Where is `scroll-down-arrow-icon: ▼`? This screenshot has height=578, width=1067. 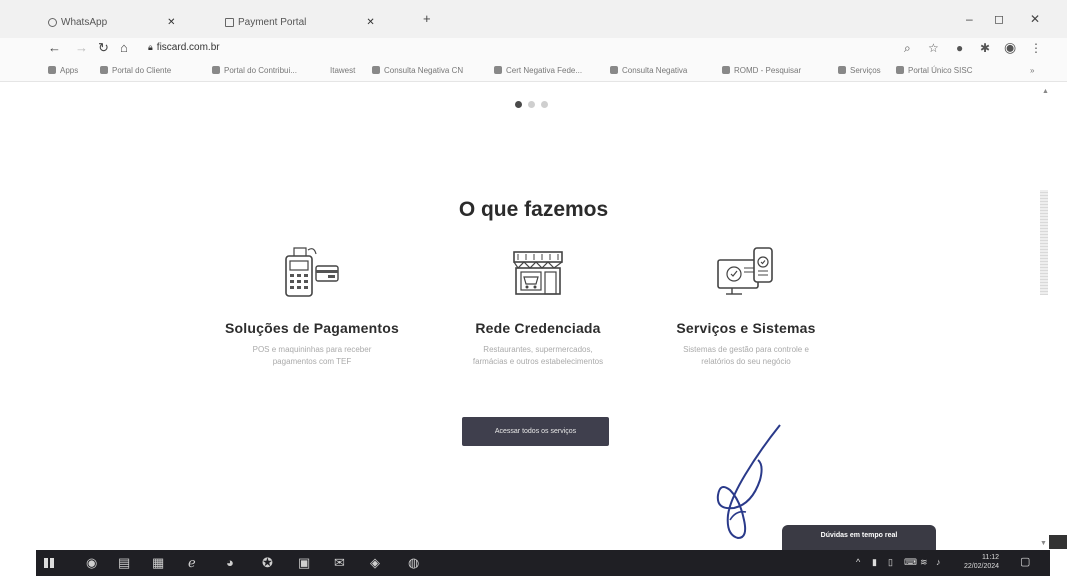
scroll-down-arrow-icon: ▼ is located at coordinates (1043, 543).